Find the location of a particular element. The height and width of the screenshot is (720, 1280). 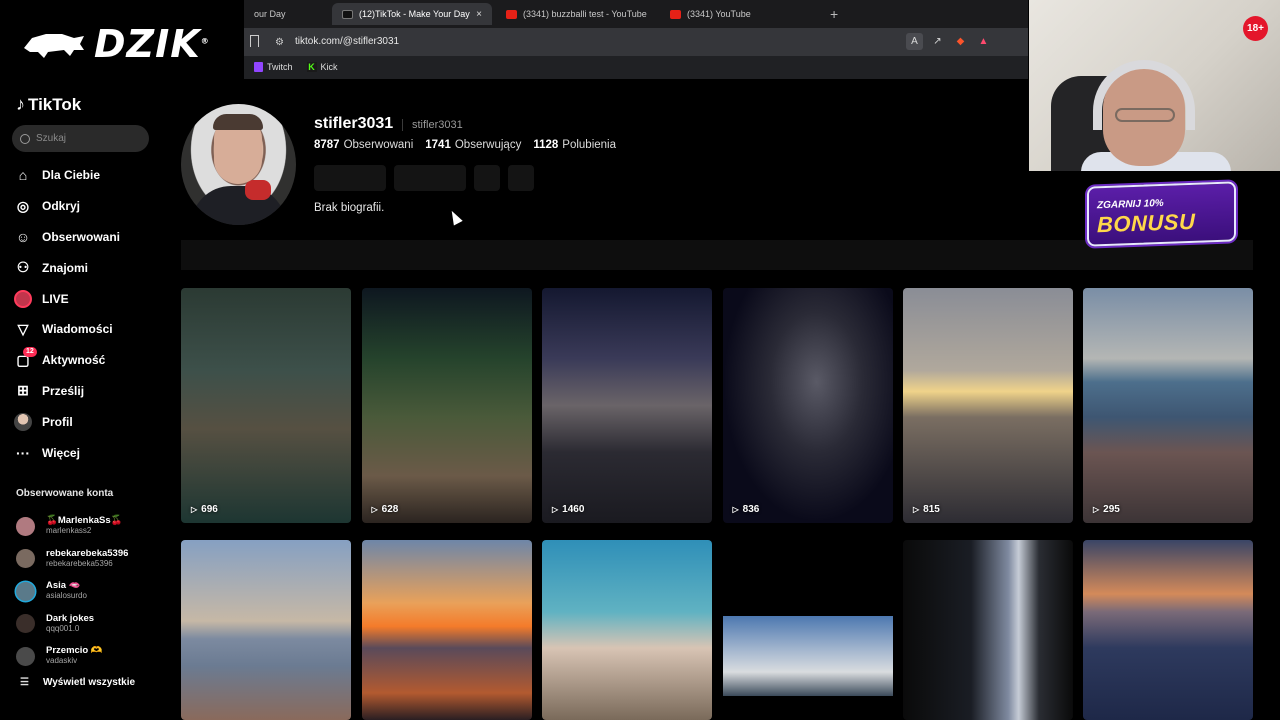

view-count-value: 815 is located at coordinates (931, 509).